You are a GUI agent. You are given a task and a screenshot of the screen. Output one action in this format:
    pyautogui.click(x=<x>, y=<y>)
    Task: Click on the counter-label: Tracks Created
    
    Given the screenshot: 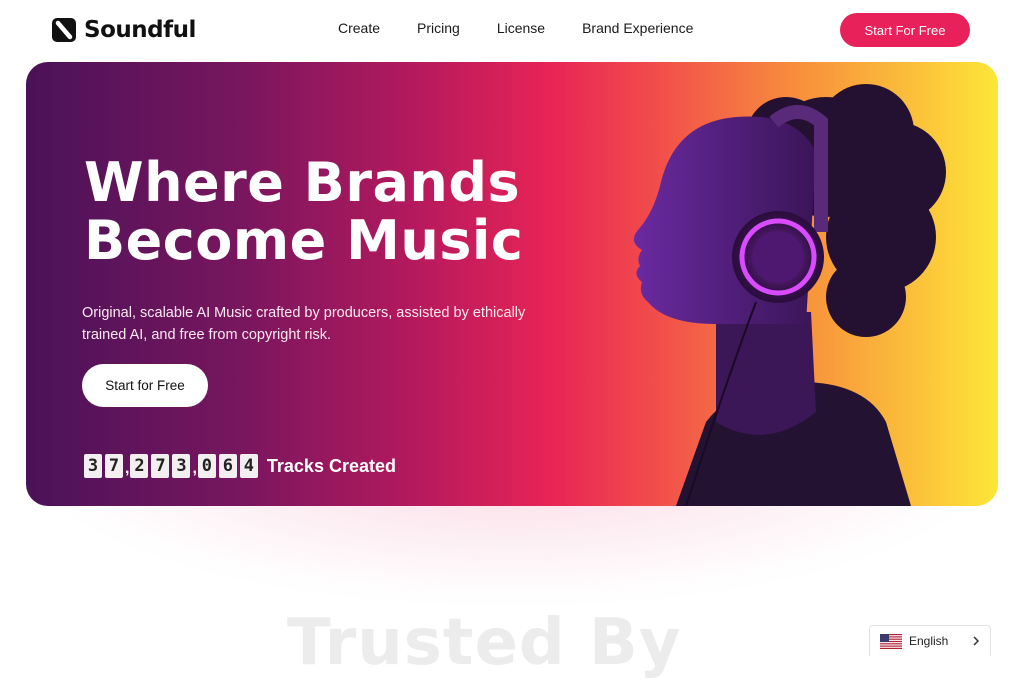 What is the action you would take?
    pyautogui.click(x=331, y=466)
    